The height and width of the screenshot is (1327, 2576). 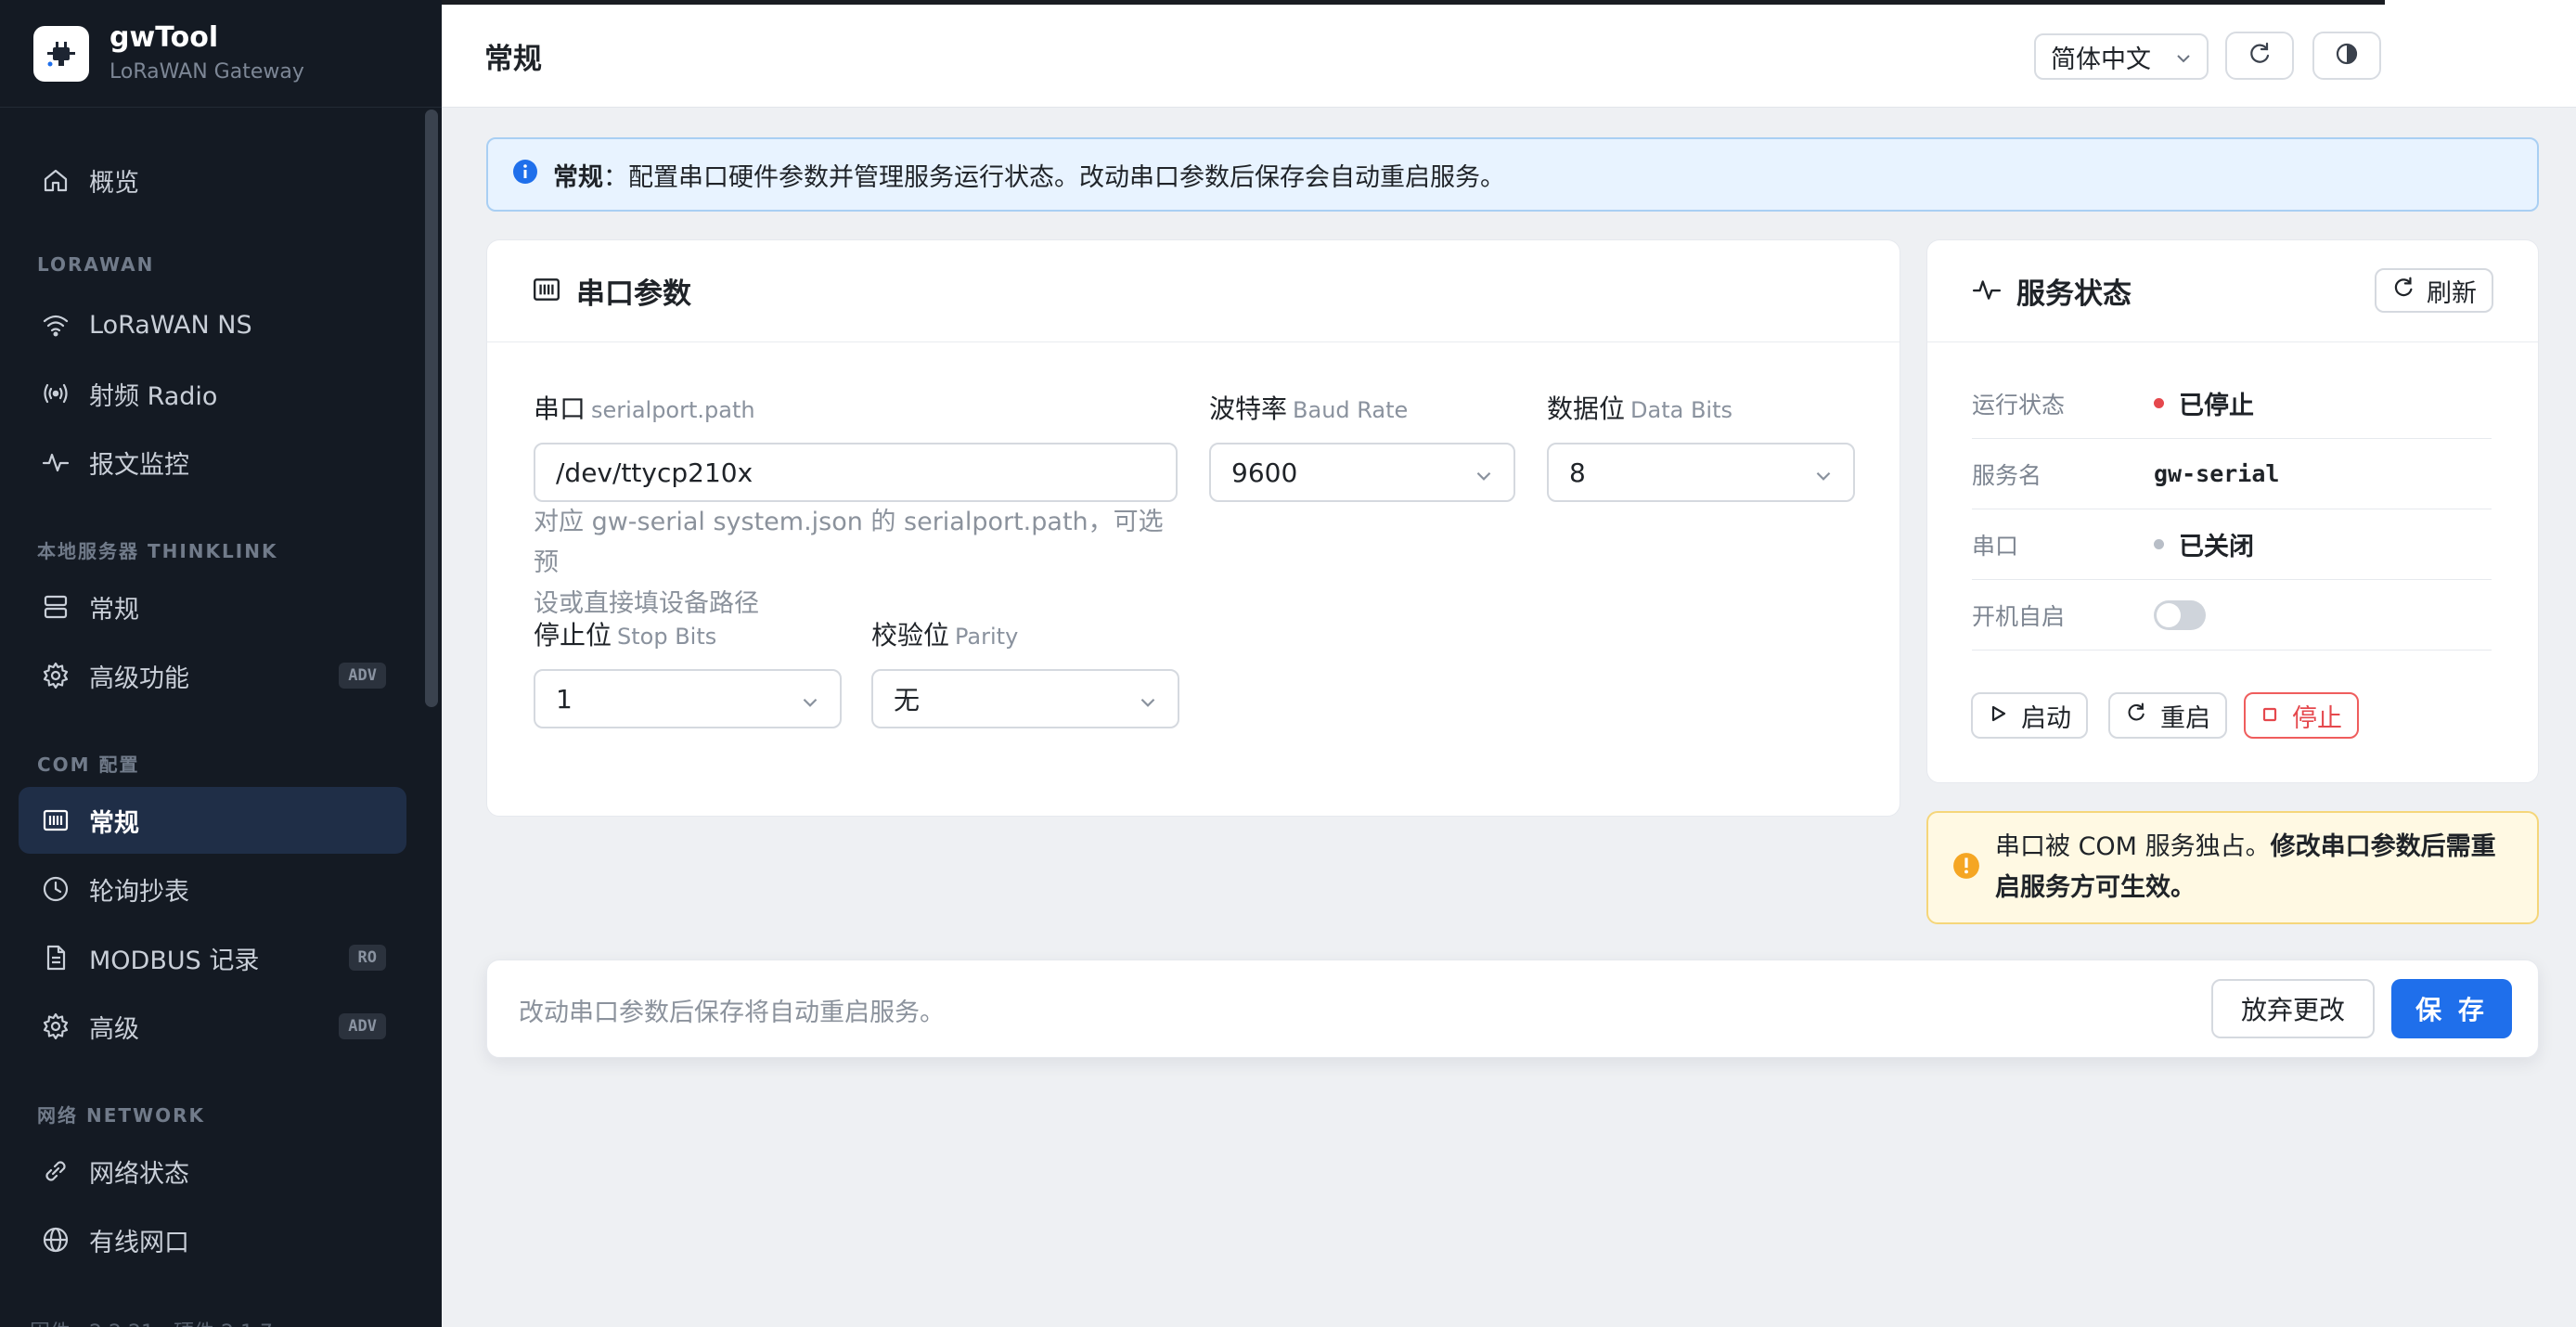 What do you see at coordinates (2029, 715) in the screenshot?
I see `start-button: 启动` at bounding box center [2029, 715].